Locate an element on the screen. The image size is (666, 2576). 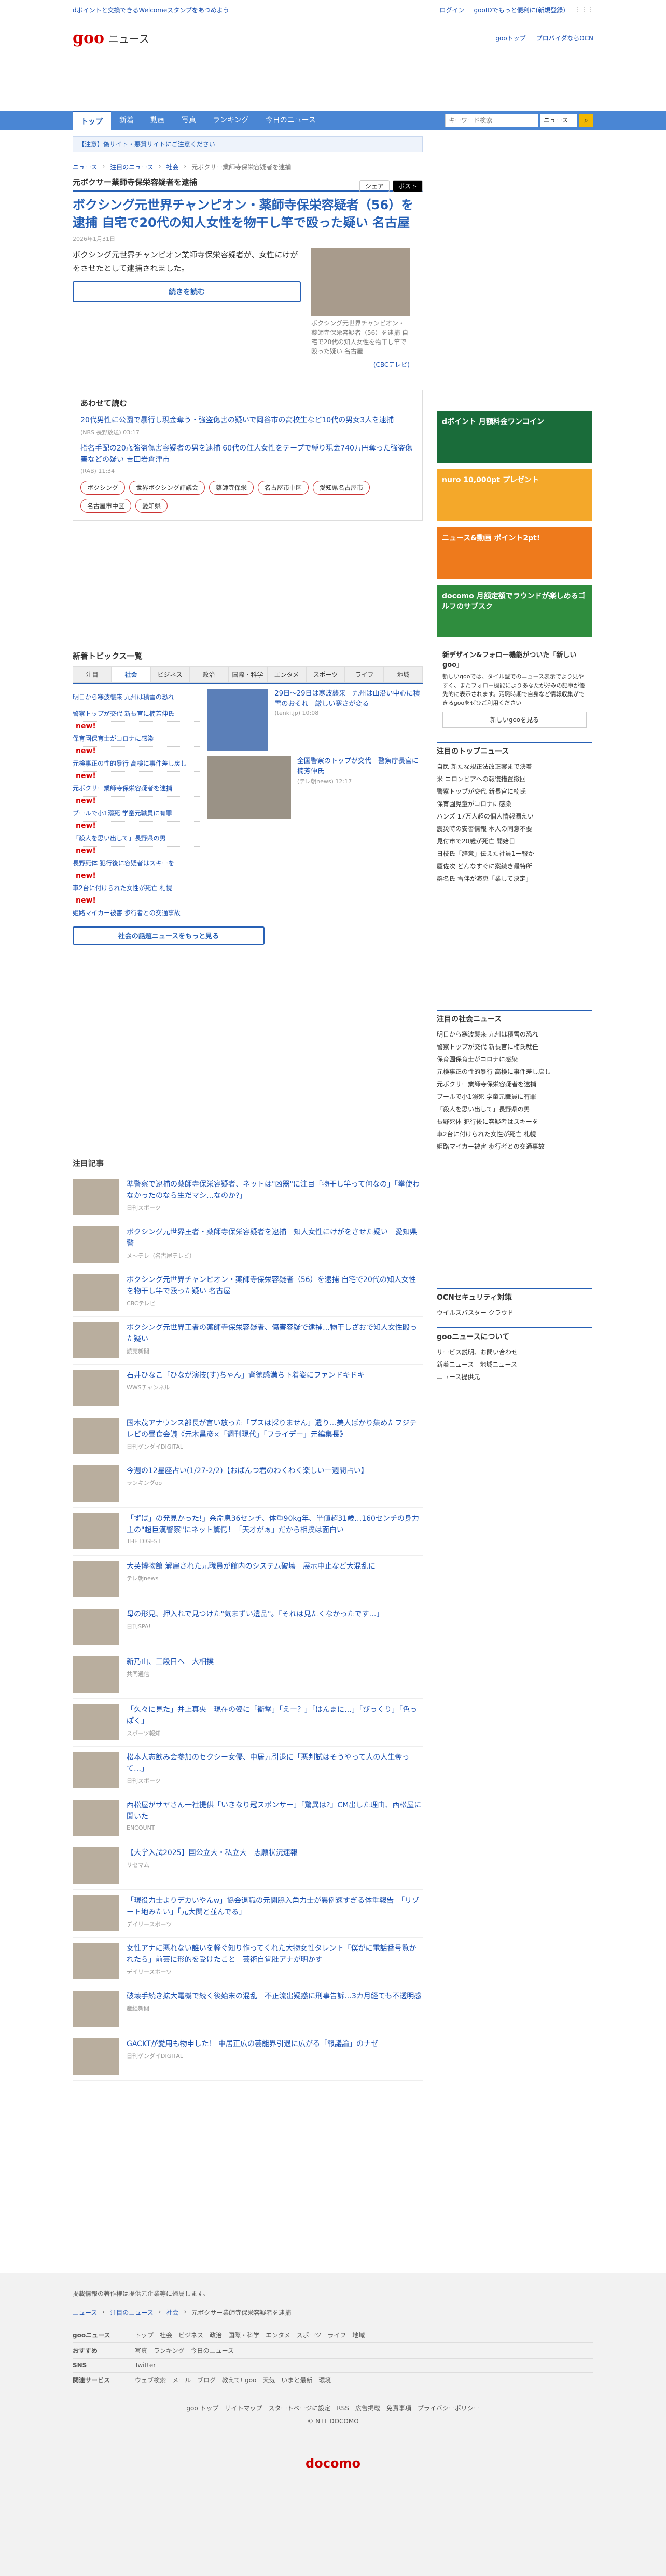
share-button: シェア is located at coordinates (374, 186).